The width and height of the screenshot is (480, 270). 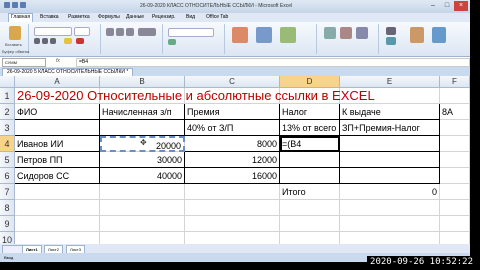 What do you see at coordinates (232, 128) in the screenshot?
I see `cell-c3: 40% от З/П` at bounding box center [232, 128].